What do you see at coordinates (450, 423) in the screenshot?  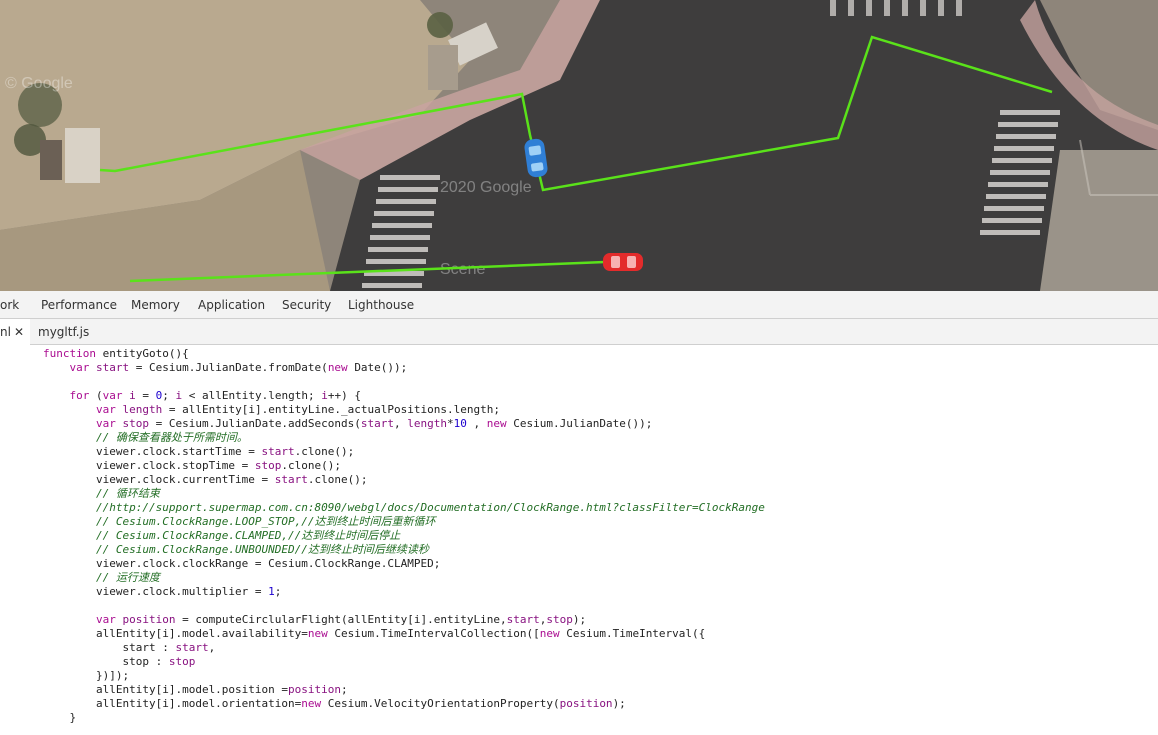 I see `code-token: *` at bounding box center [450, 423].